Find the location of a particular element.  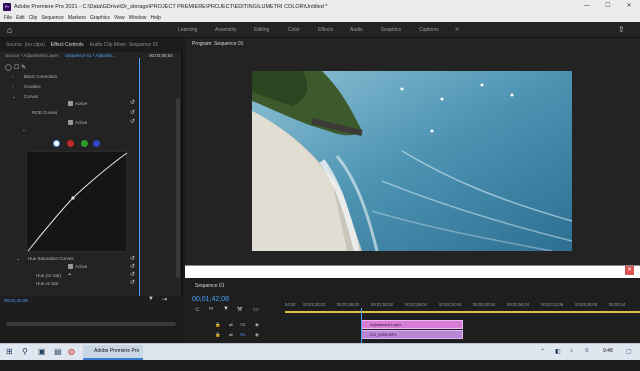

minimize-button: — is located at coordinates (587, 6).